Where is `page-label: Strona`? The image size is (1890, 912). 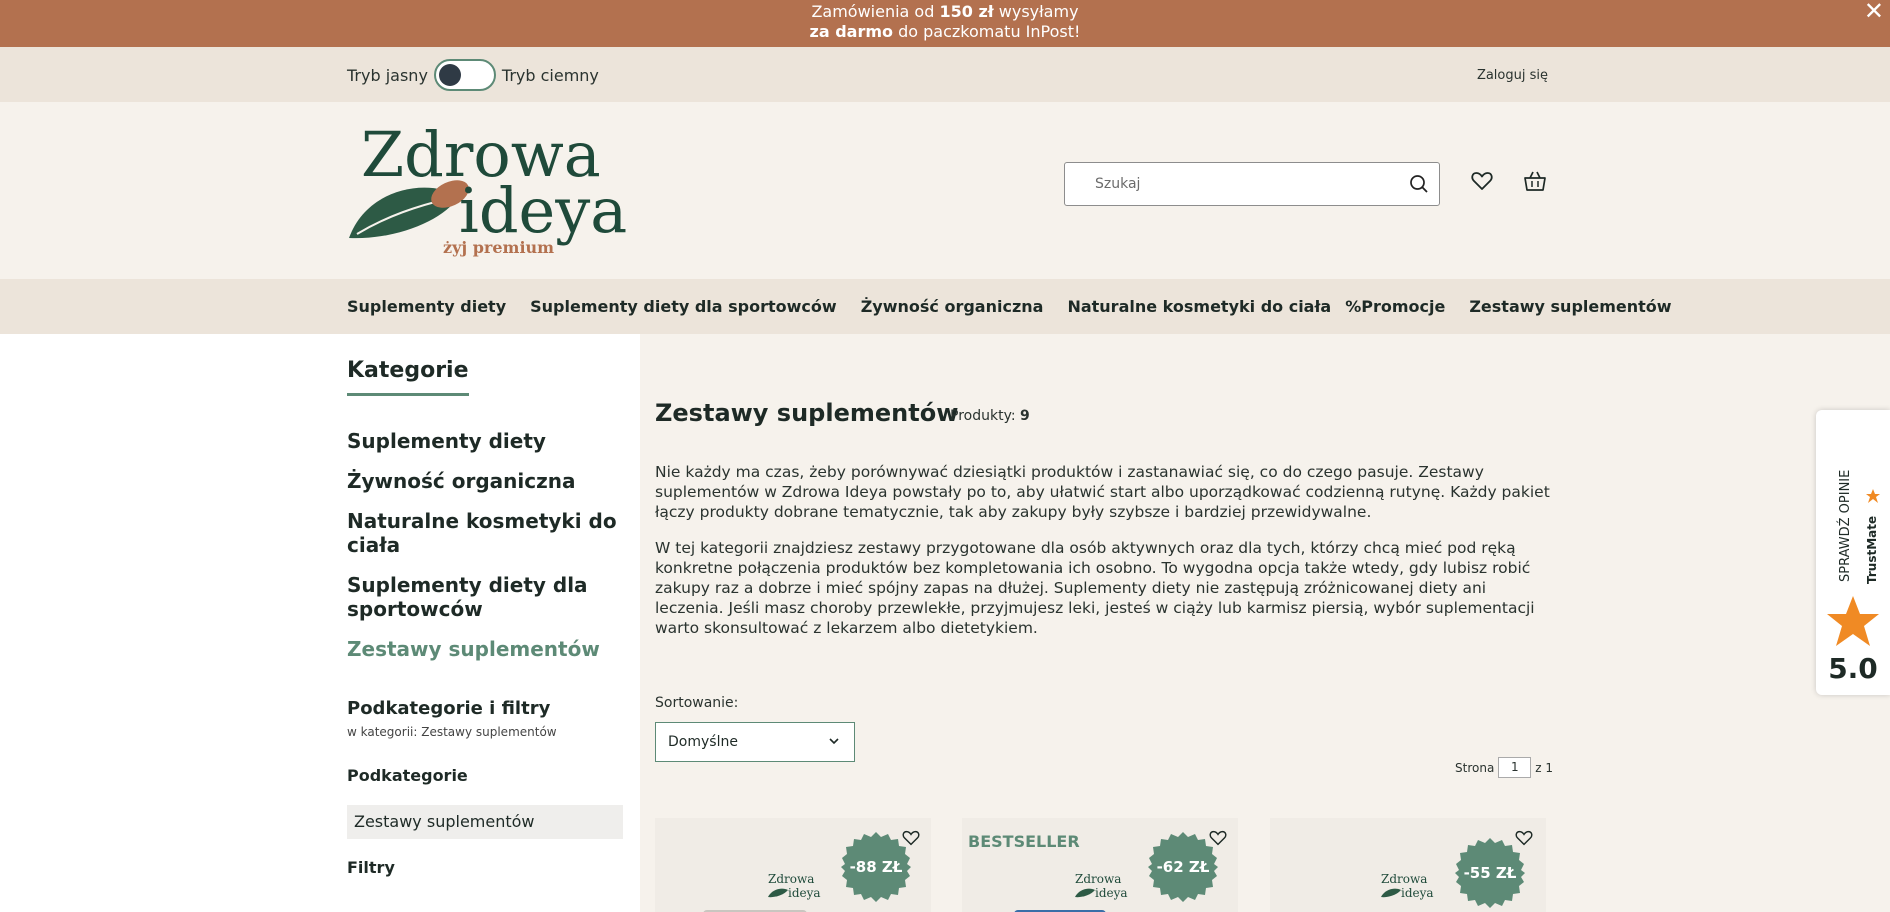
page-label: Strona is located at coordinates (1475, 767).